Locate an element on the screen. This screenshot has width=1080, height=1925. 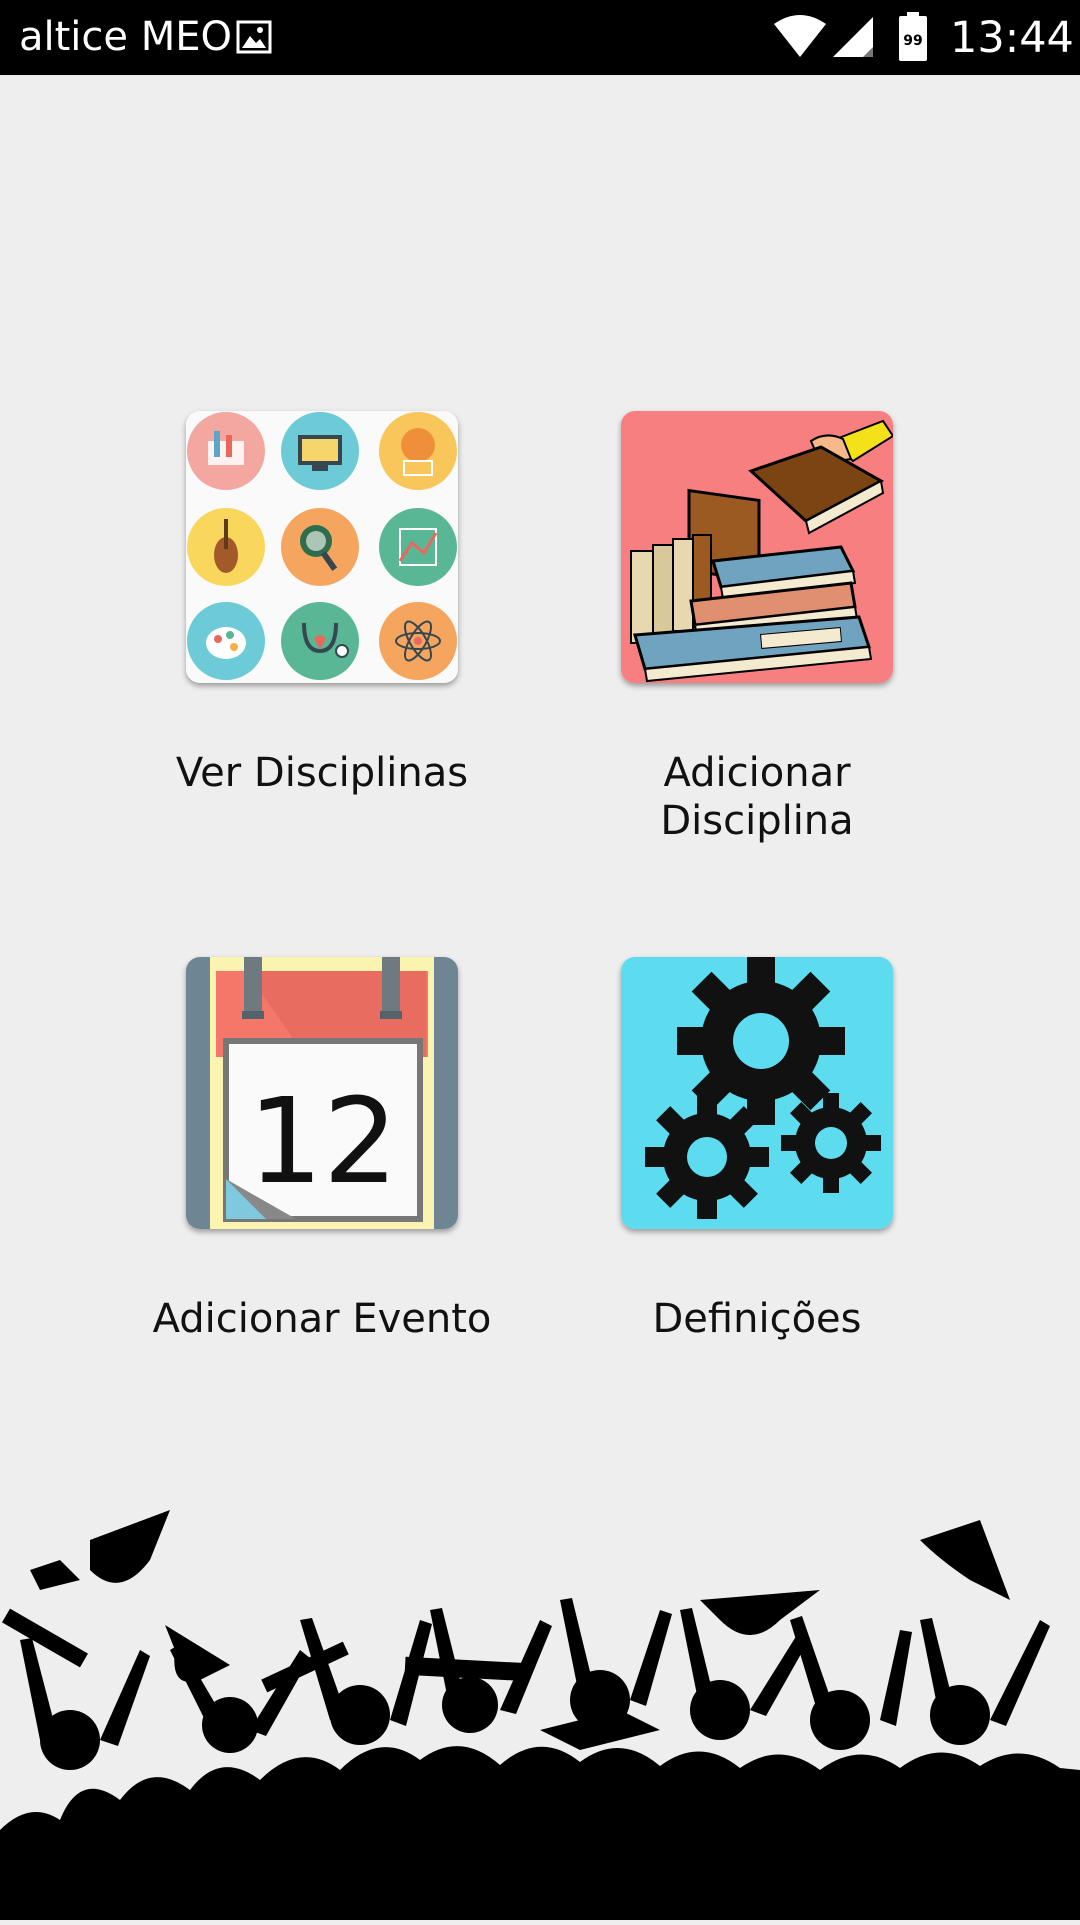
calendar-day: 12 is located at coordinates (323, 1141).